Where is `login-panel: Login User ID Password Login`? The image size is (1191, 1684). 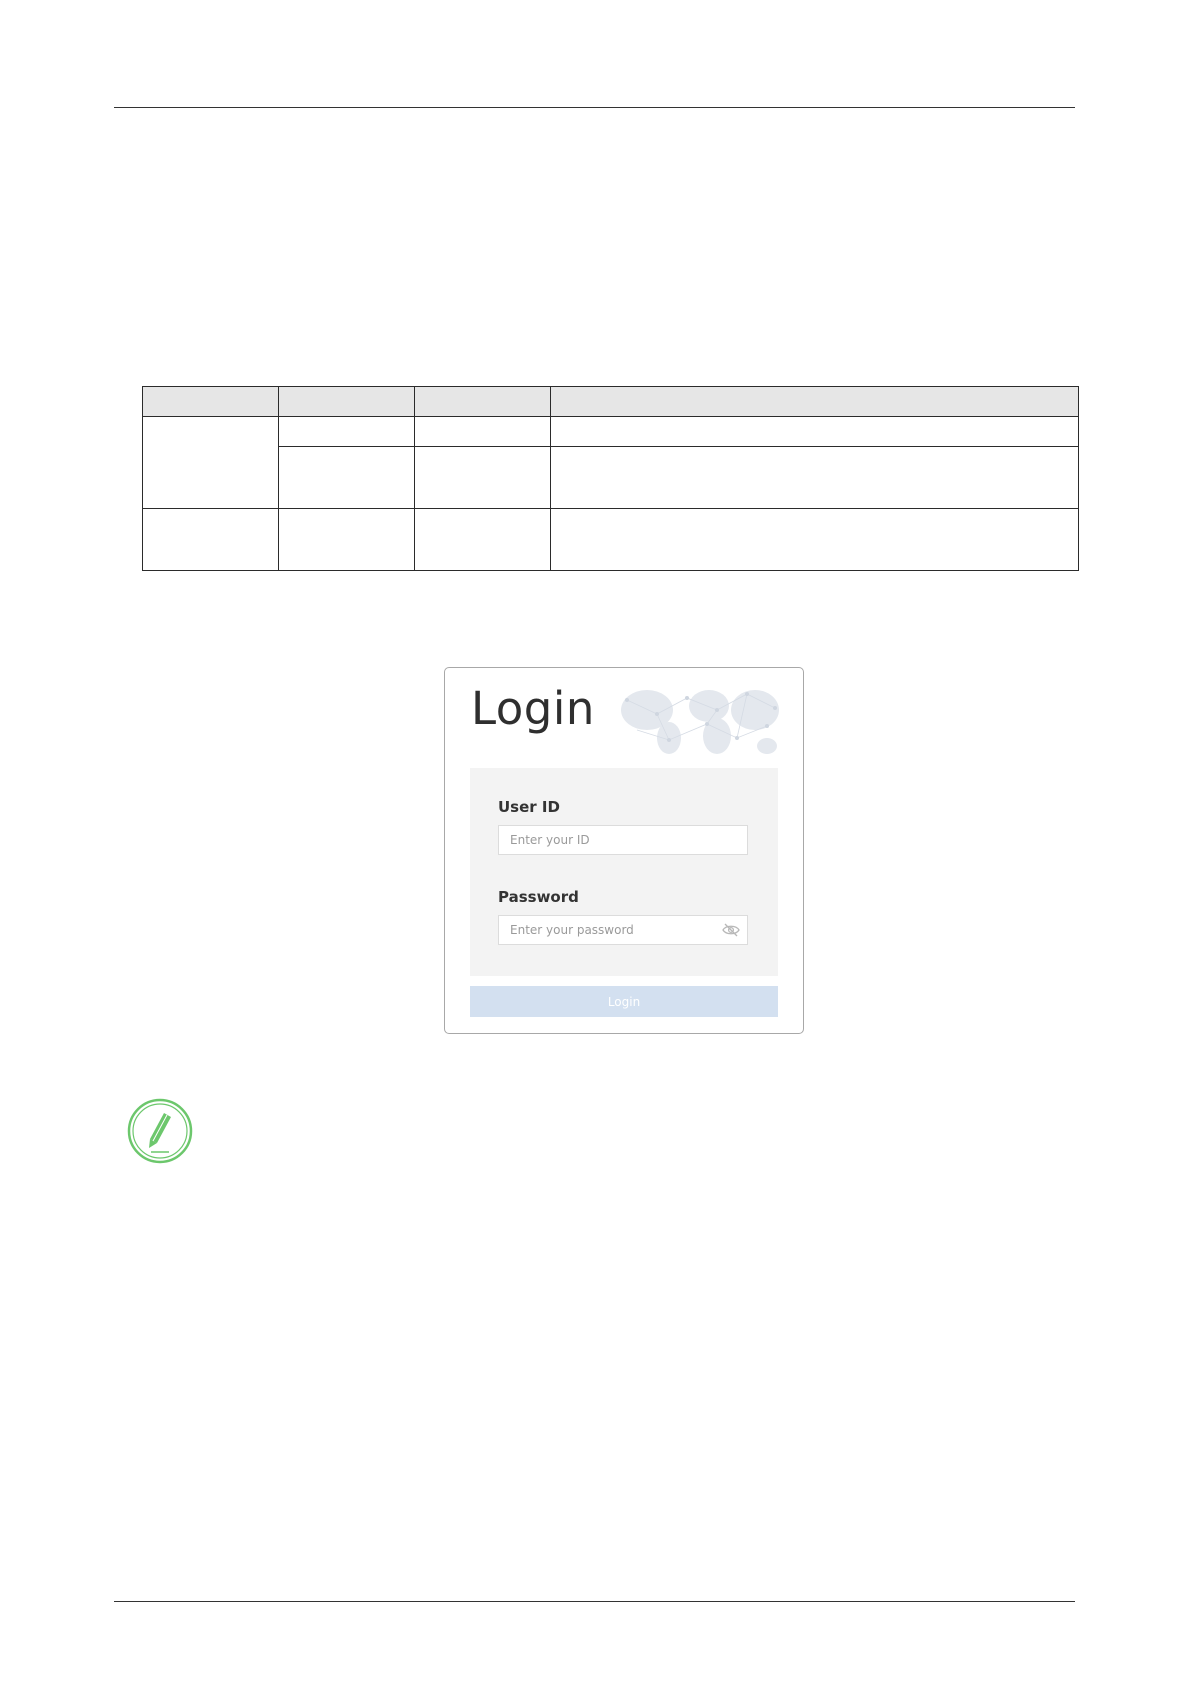 login-panel: Login User ID Password Login is located at coordinates (624, 850).